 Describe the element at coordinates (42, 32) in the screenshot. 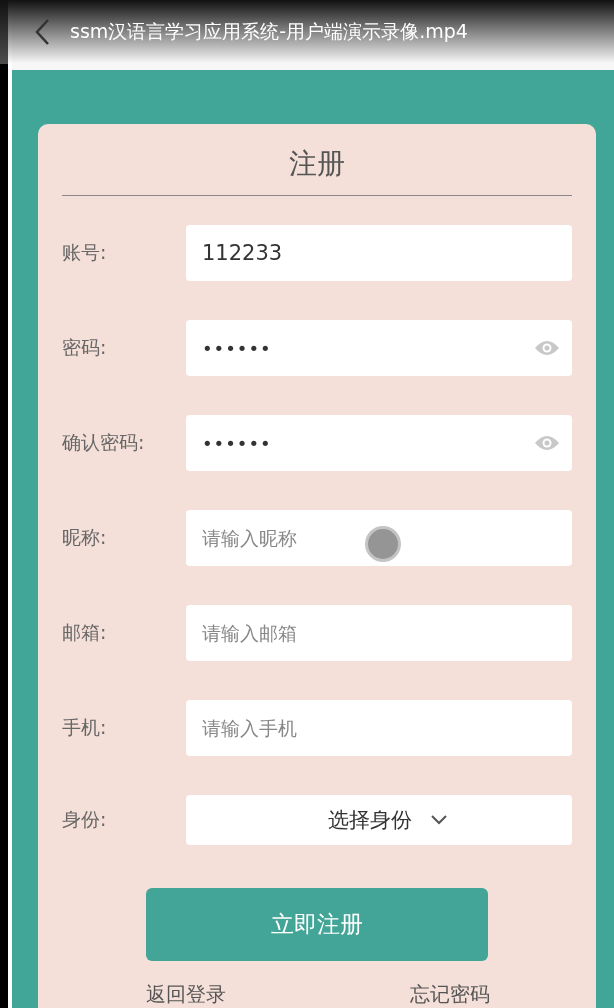

I see `back-icon` at that location.